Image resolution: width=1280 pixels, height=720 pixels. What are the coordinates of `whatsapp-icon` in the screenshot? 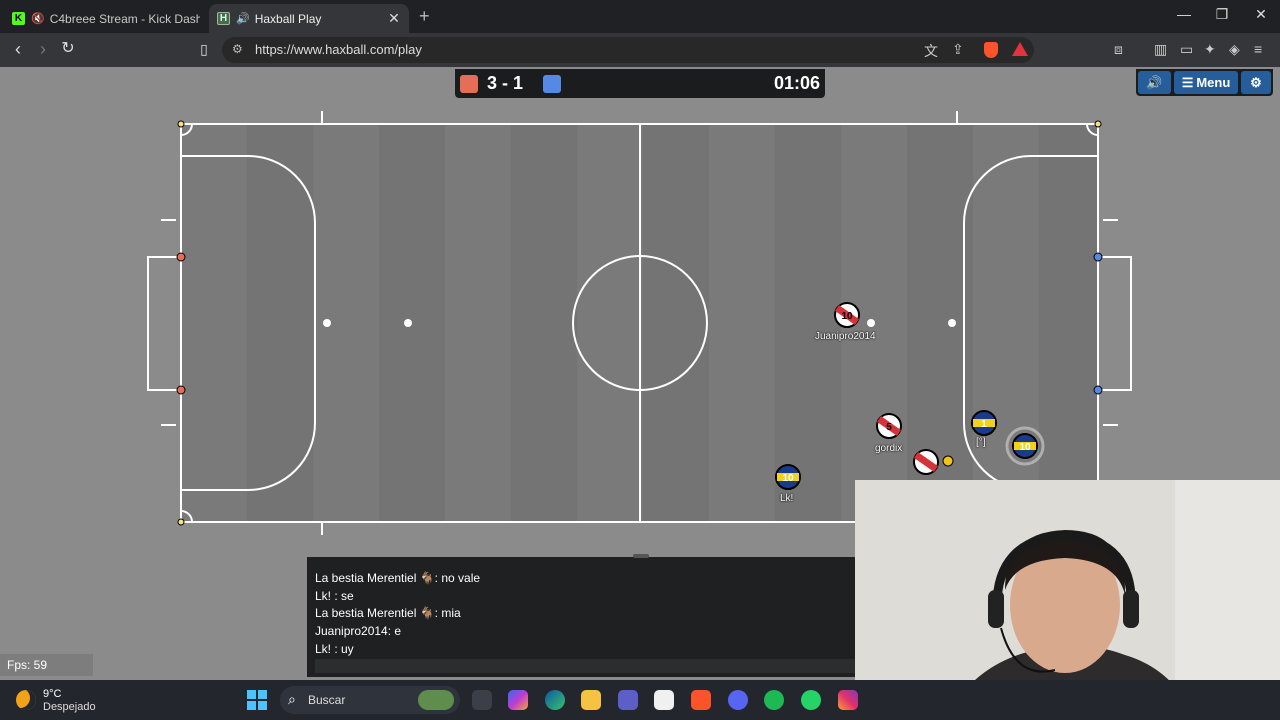 It's located at (811, 700).